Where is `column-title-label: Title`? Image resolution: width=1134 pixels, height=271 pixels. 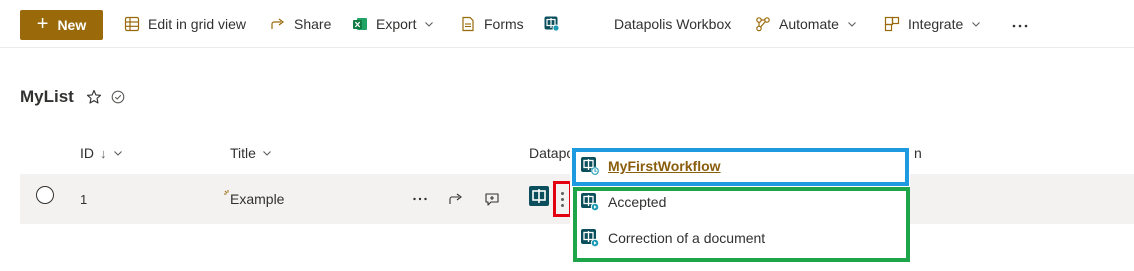
column-title-label: Title is located at coordinates (243, 153).